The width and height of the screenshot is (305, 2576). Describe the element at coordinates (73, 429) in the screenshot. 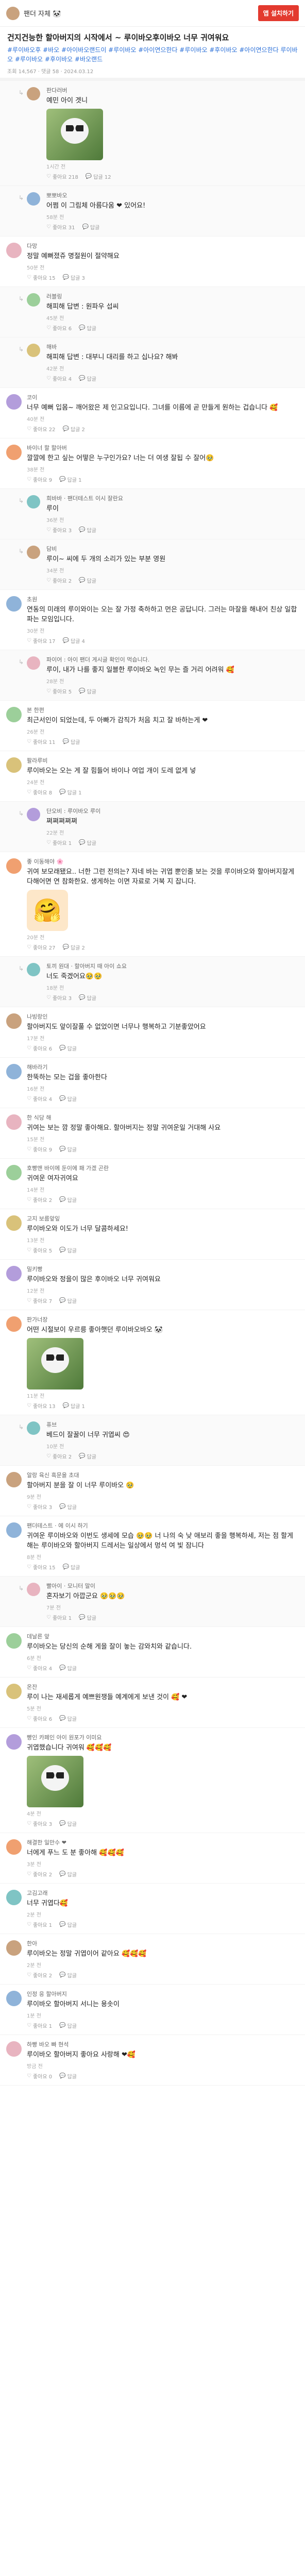

I see `reply-button: 💬 답글 2` at that location.